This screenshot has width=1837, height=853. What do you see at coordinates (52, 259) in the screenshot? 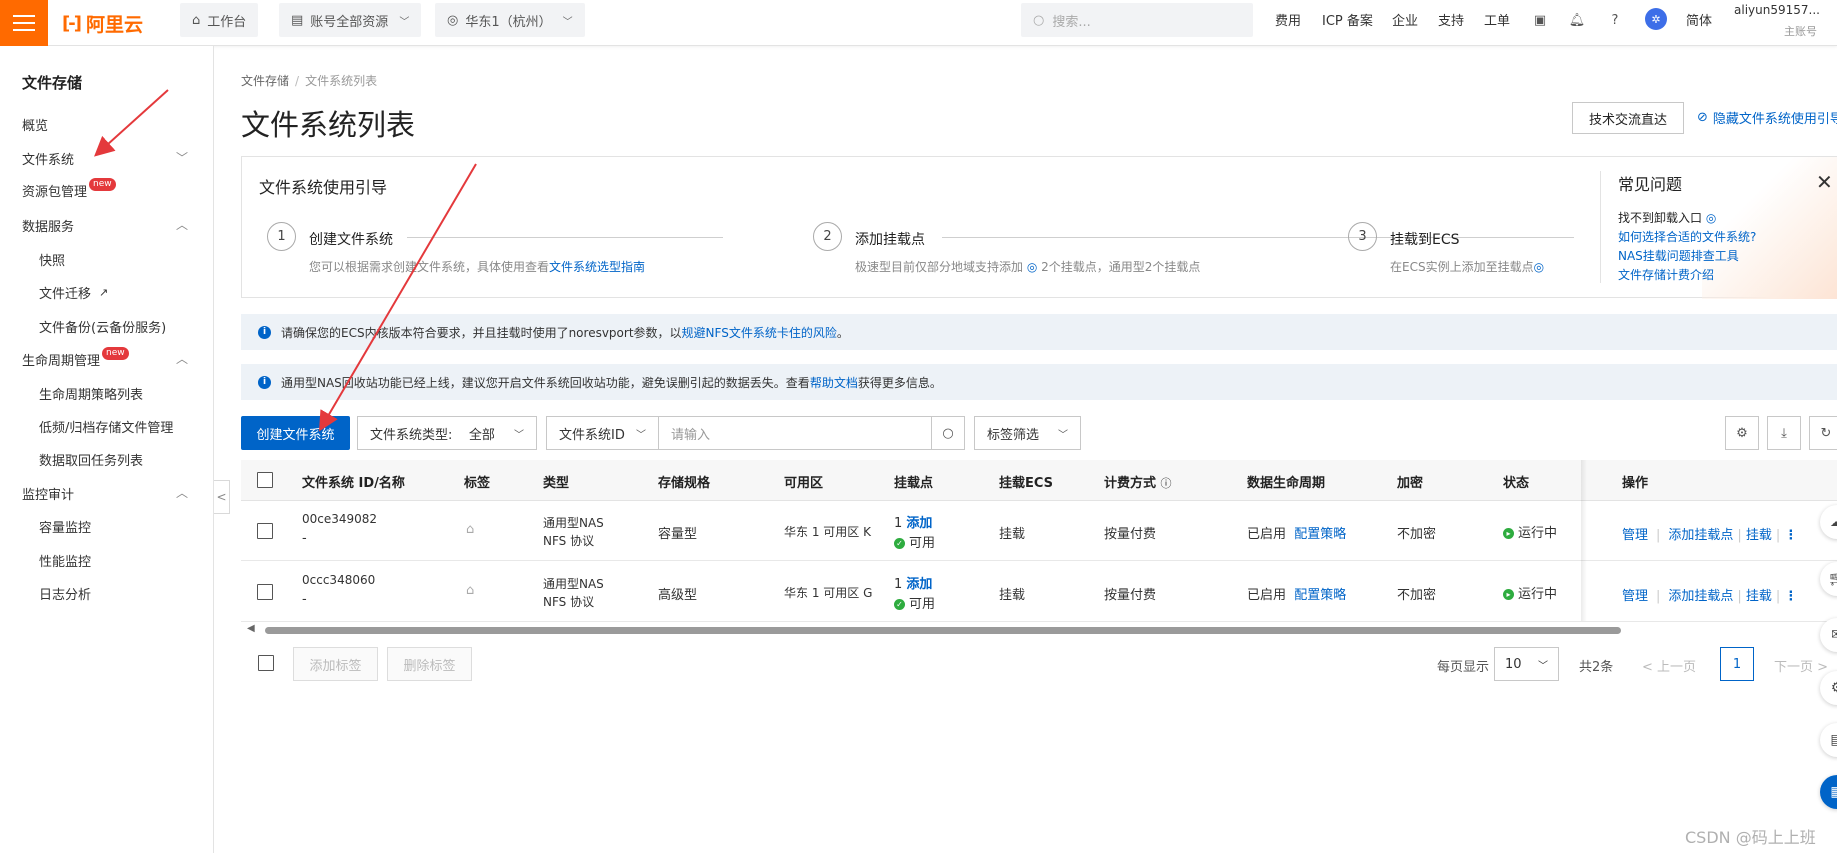
I see `sidebar-item-snapshot: 快照` at bounding box center [52, 259].